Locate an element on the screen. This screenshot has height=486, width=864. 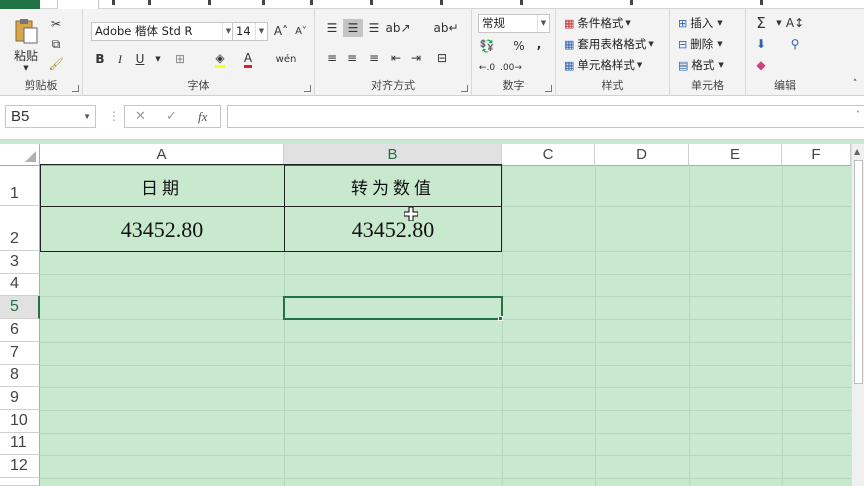
enter-icon: ✓ is located at coordinates (171, 116).